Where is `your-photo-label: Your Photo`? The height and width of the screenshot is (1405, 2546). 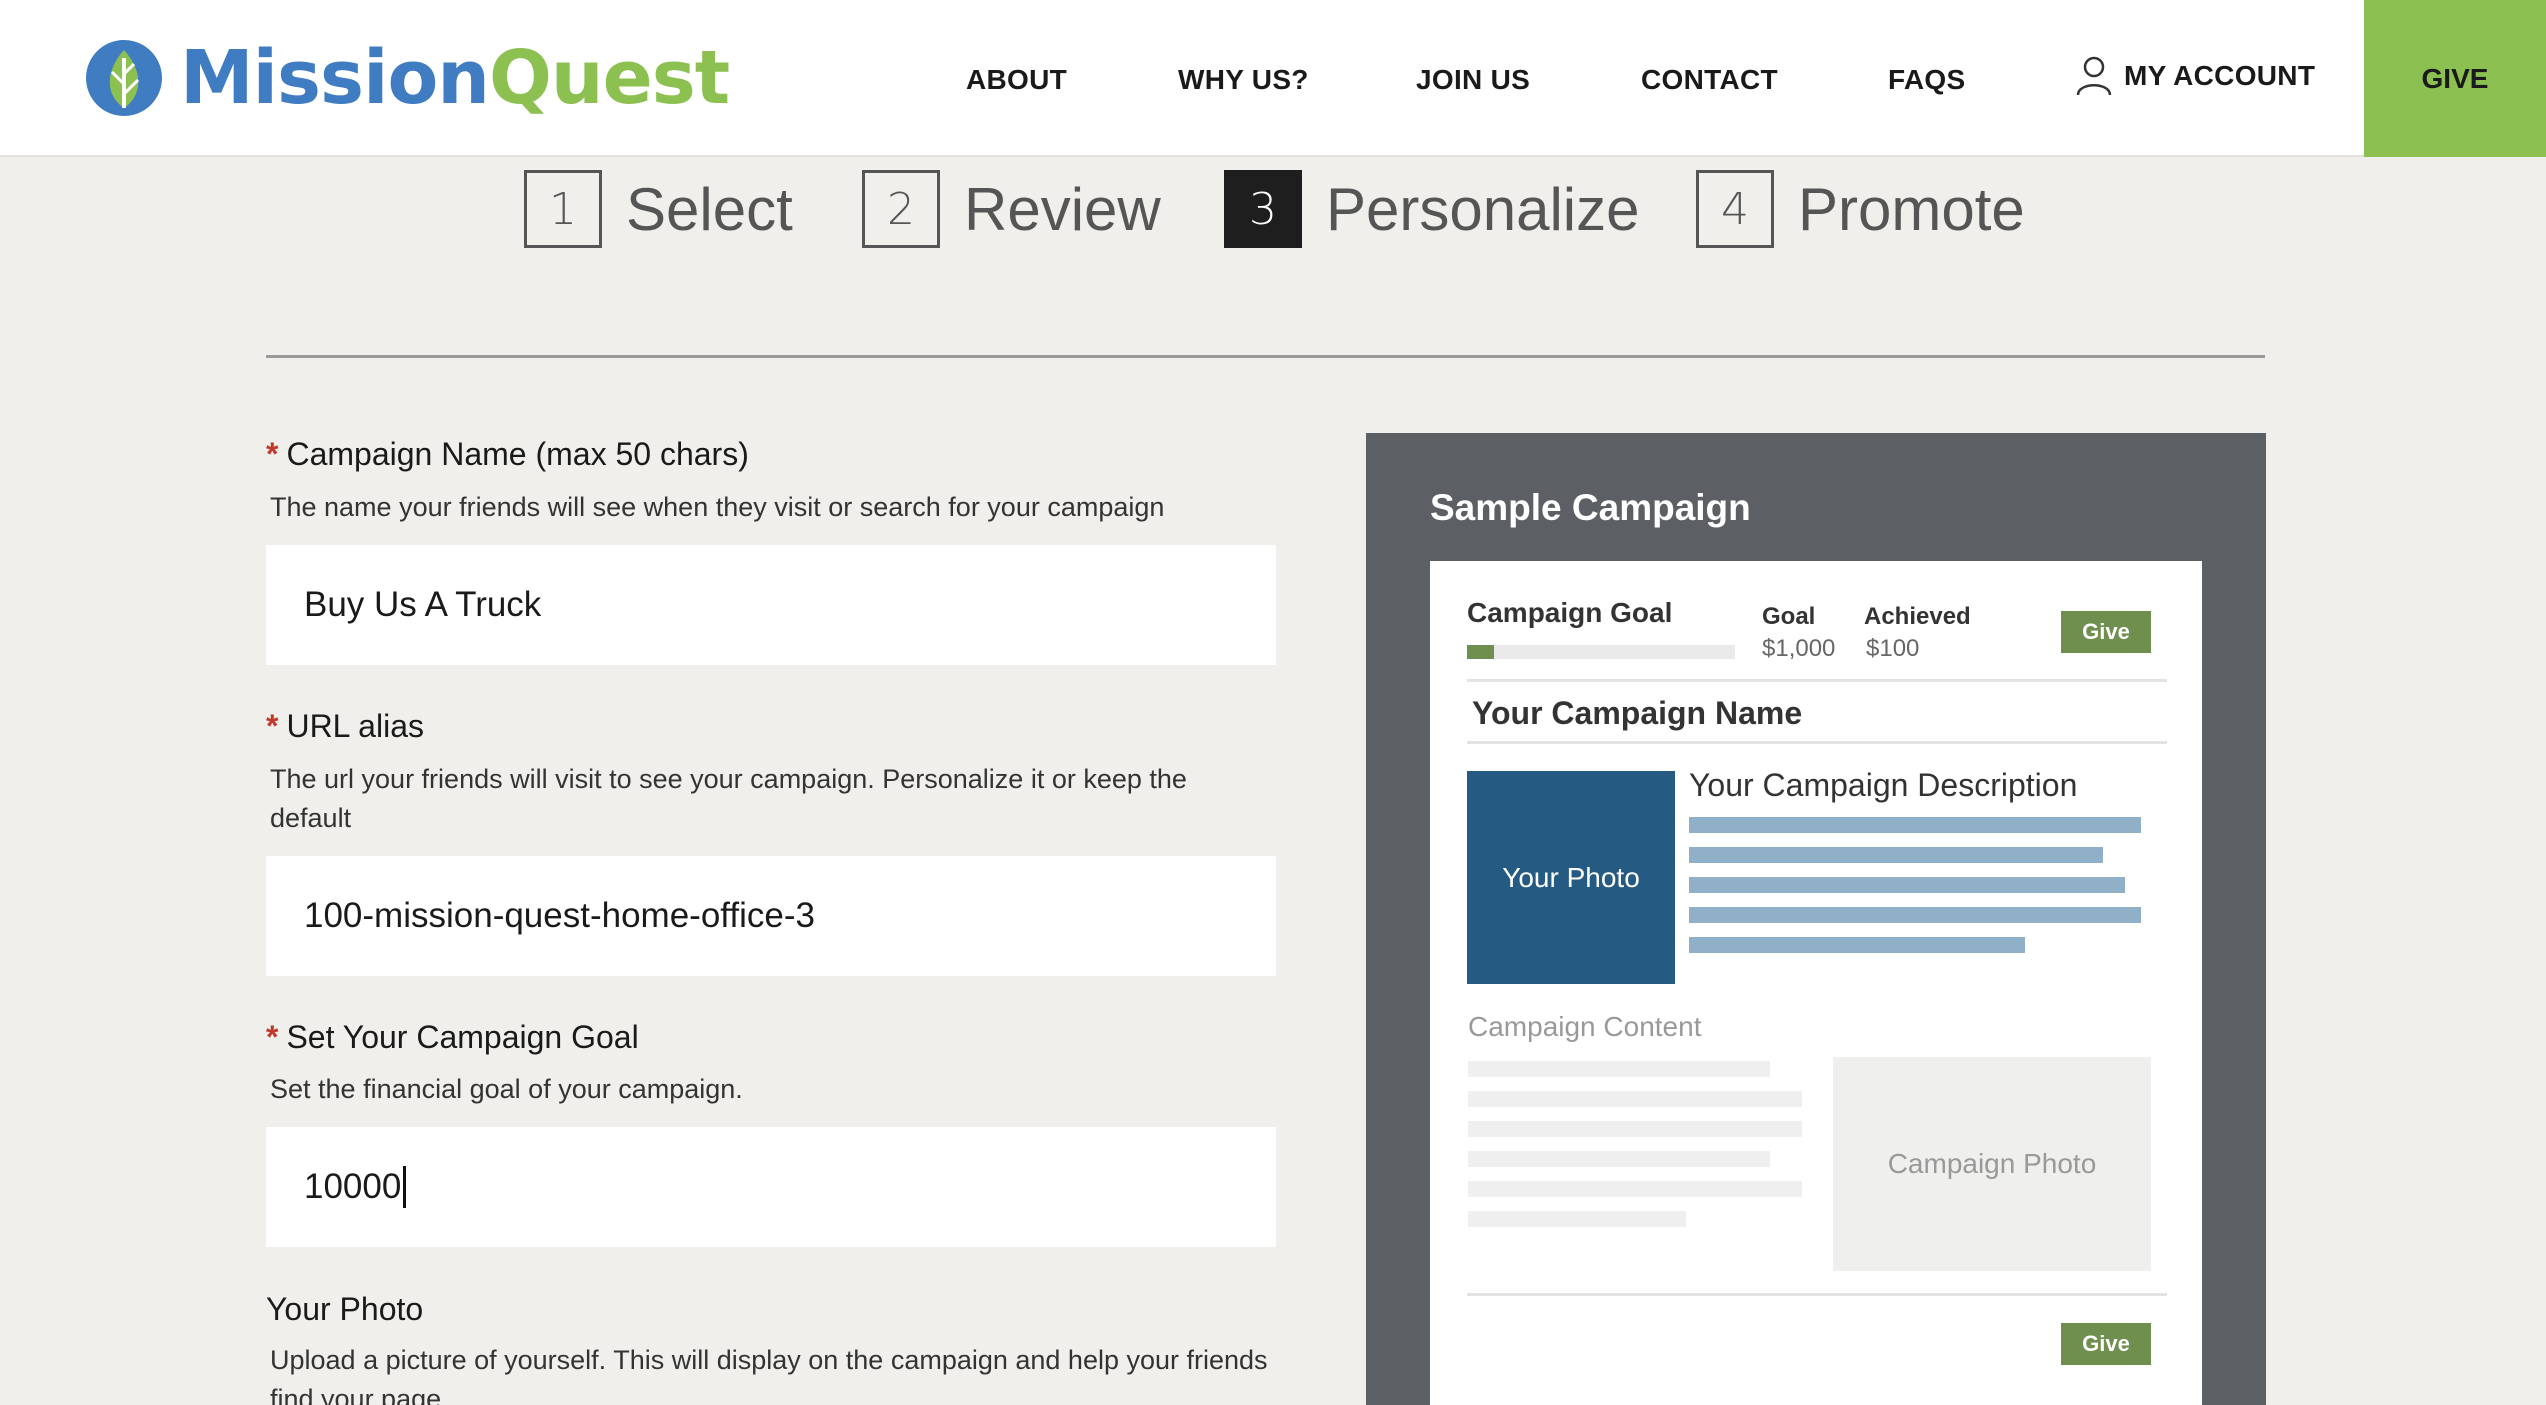 your-photo-label: Your Photo is located at coordinates (345, 1309).